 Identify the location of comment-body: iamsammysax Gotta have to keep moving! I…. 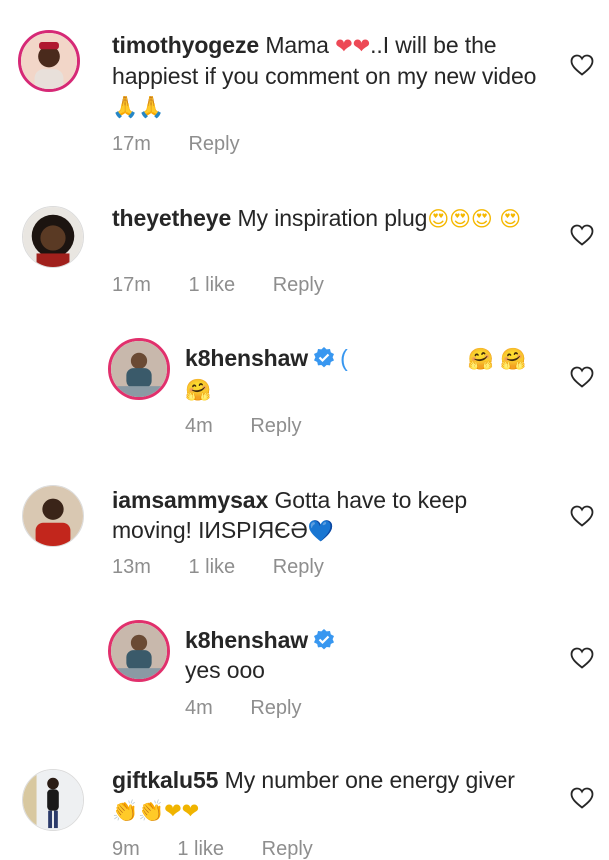
(312, 515).